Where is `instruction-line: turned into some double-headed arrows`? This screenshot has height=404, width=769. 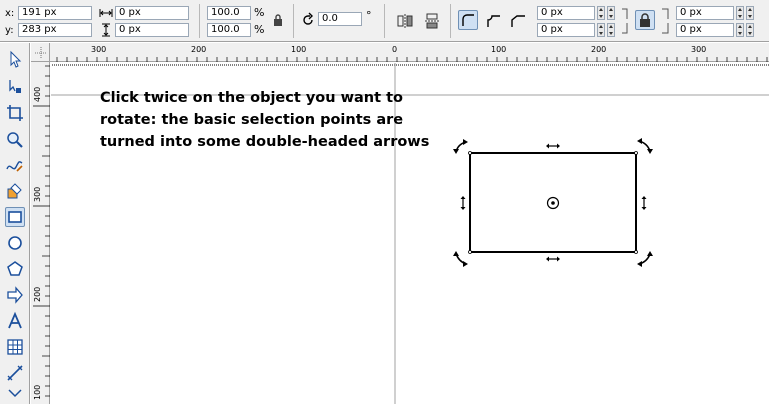
instruction-line: turned into some double-headed arrows is located at coordinates (265, 142).